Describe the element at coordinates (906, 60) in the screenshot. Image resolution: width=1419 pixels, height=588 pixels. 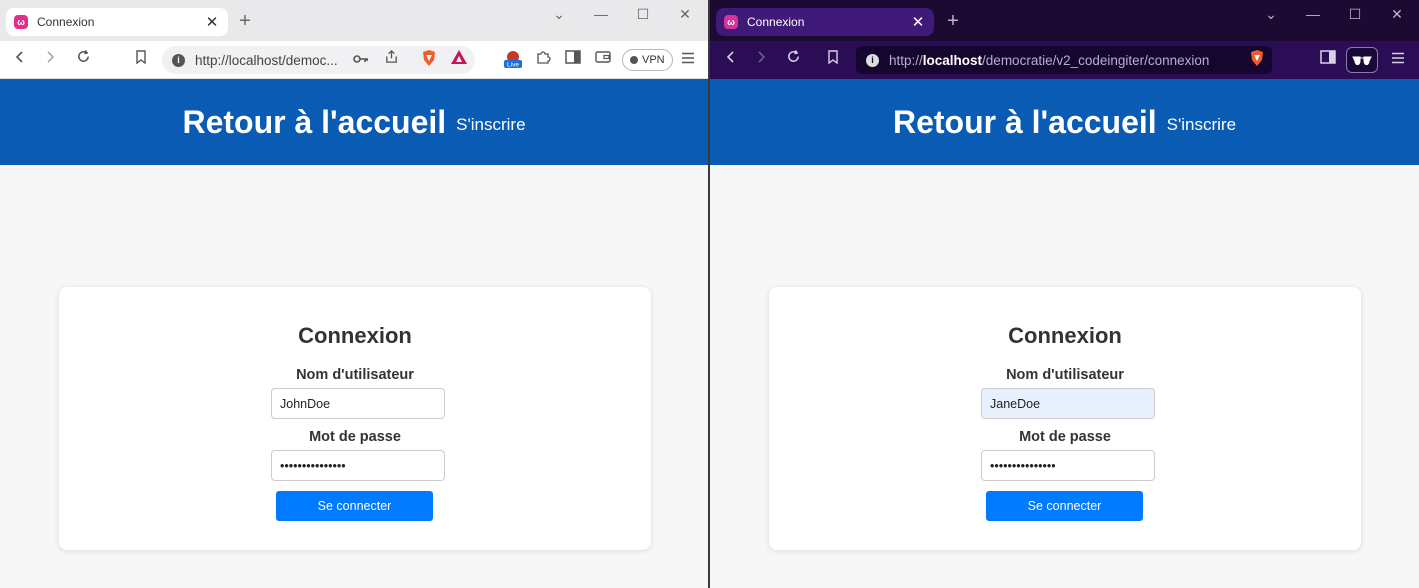
I see `url-scheme: http://` at that location.